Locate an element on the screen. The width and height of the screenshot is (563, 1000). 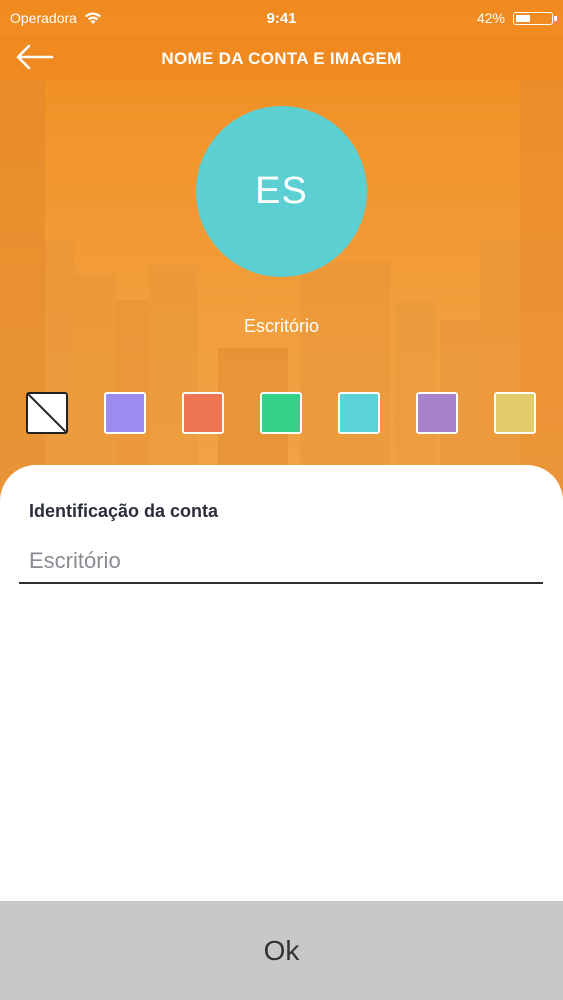
battery-icon is located at coordinates (535, 18).